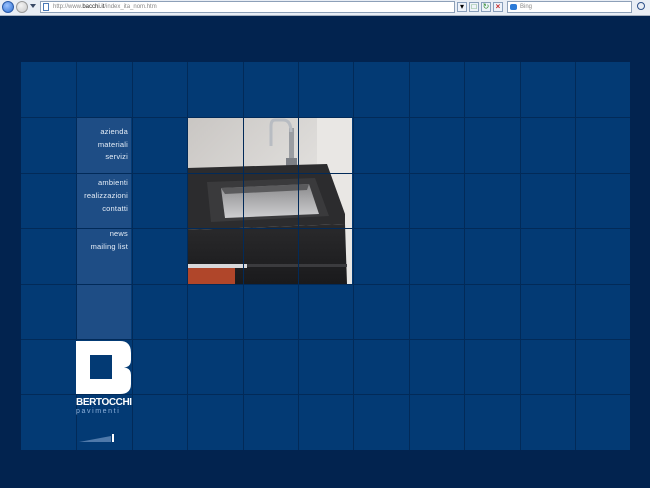 Image resolution: width=650 pixels, height=488 pixels. I want to click on logo-b-icon, so click(103, 367).